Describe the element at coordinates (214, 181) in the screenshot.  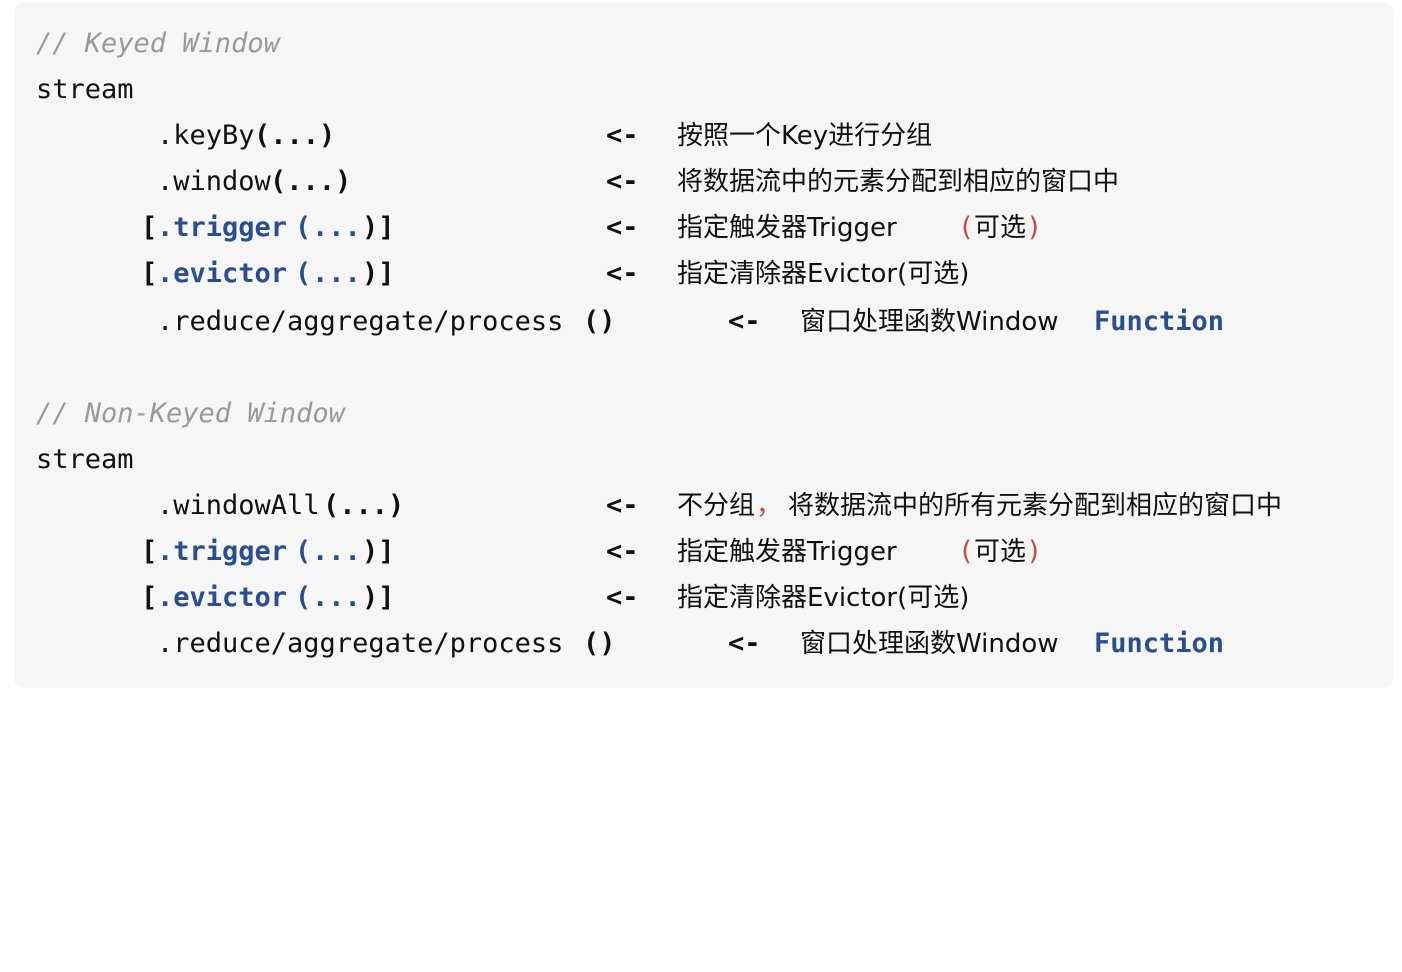
I see `window-method: .window` at that location.